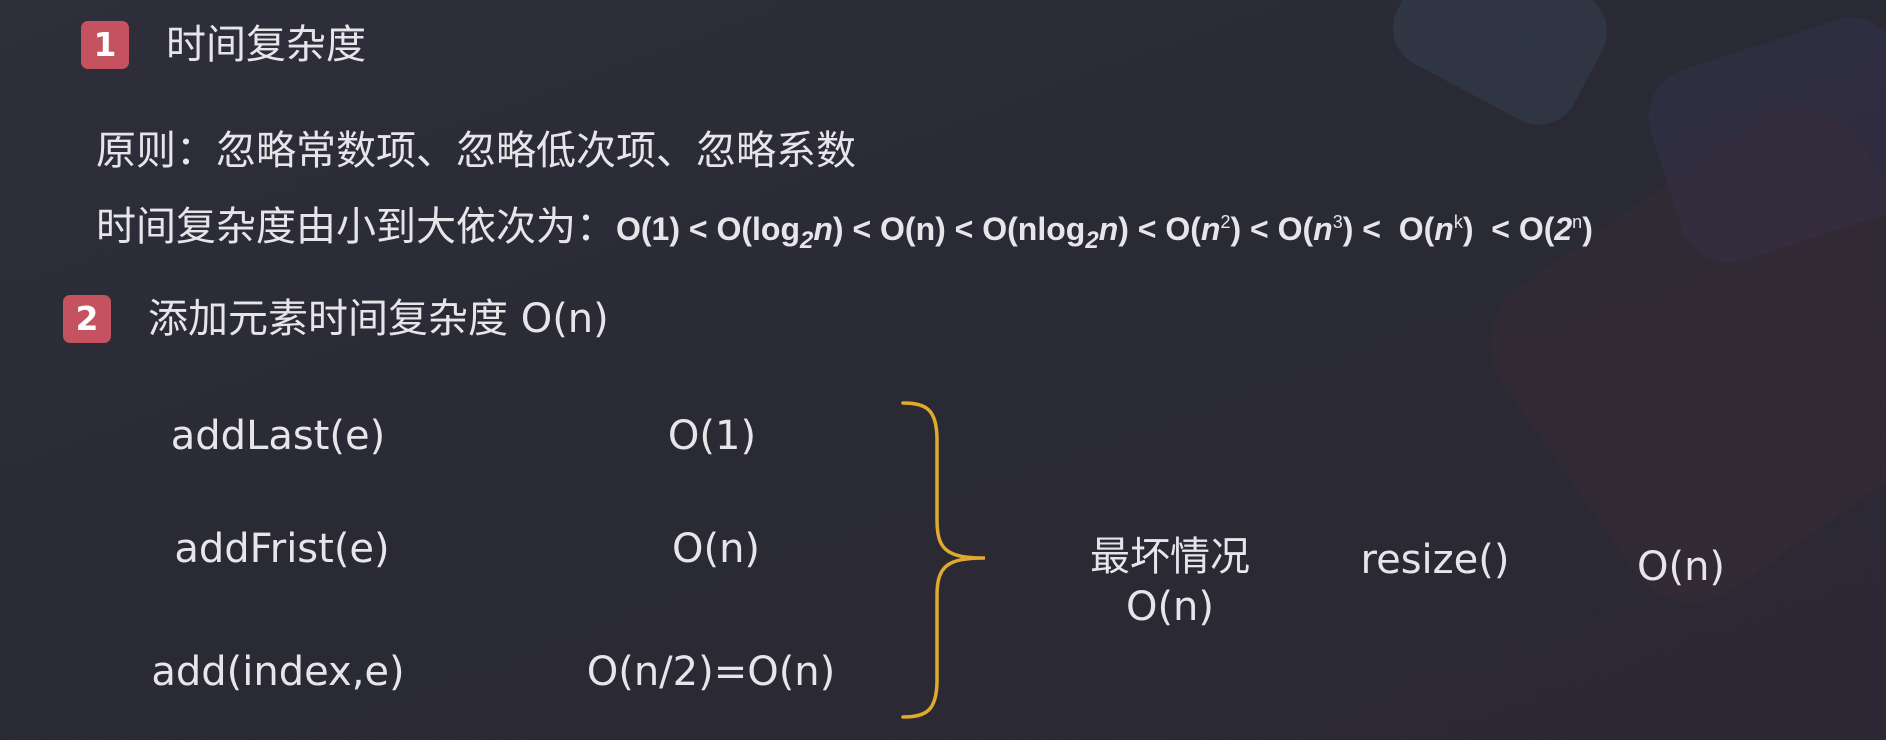 The height and width of the screenshot is (740, 1886). Describe the element at coordinates (87, 319) in the screenshot. I see `section-2-badge: 2` at that location.